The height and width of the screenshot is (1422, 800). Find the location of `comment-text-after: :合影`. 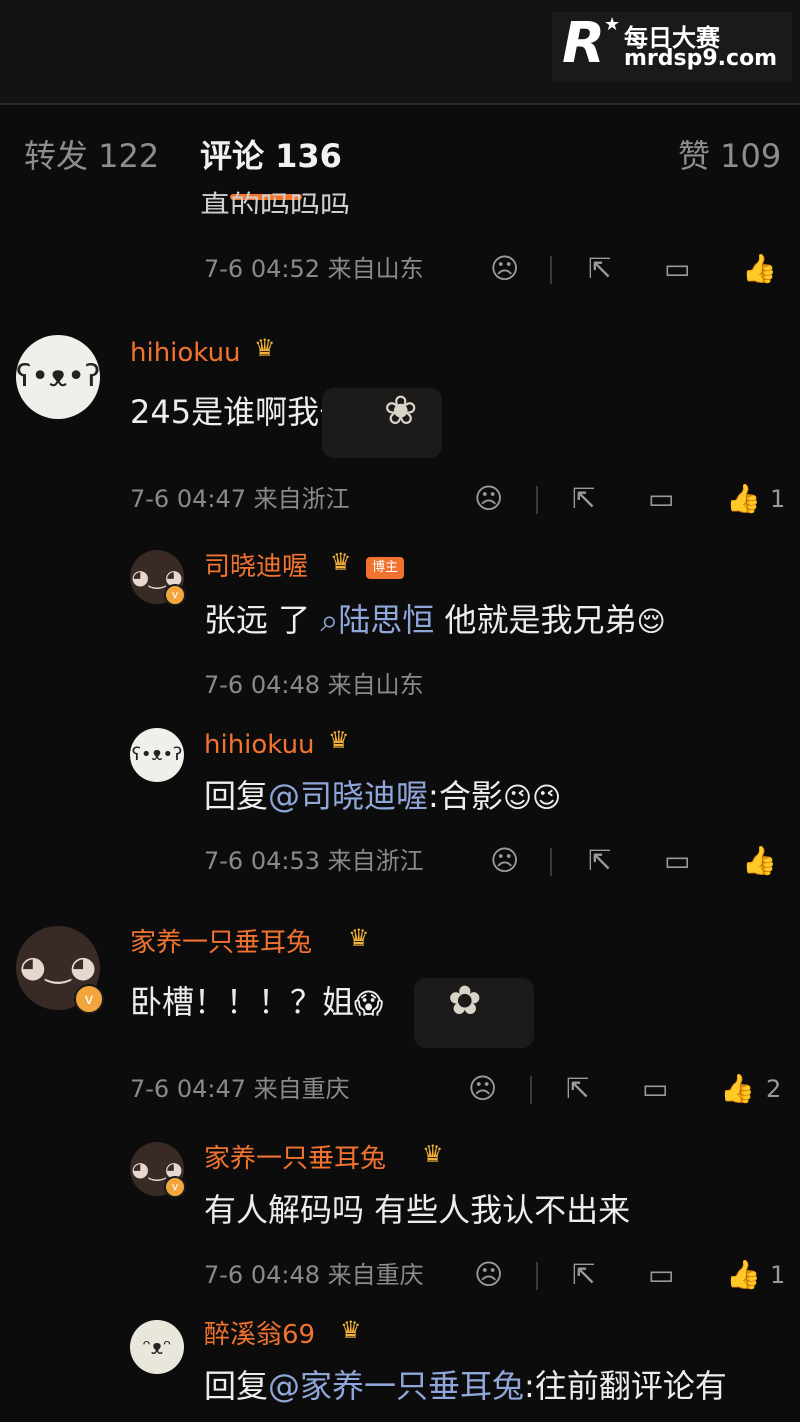

comment-text-after: :合影 is located at coordinates (465, 796).